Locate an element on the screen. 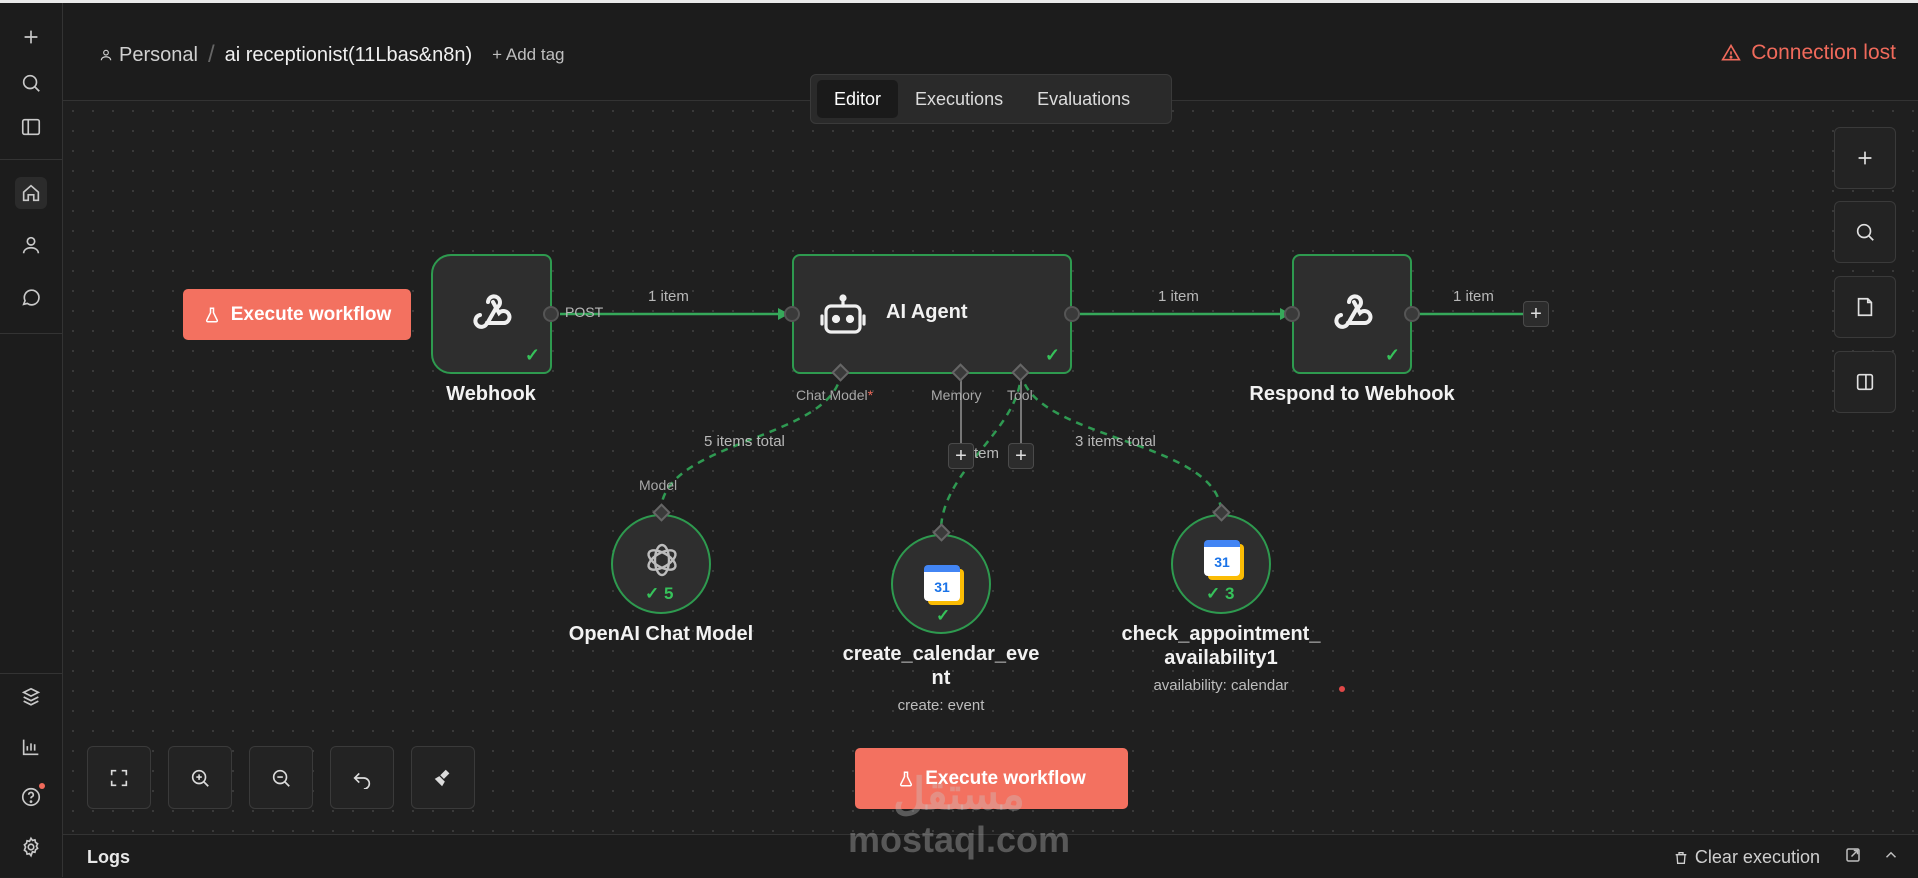 The height and width of the screenshot is (878, 1918). tab-evaluations: Evaluations is located at coordinates (1083, 99).